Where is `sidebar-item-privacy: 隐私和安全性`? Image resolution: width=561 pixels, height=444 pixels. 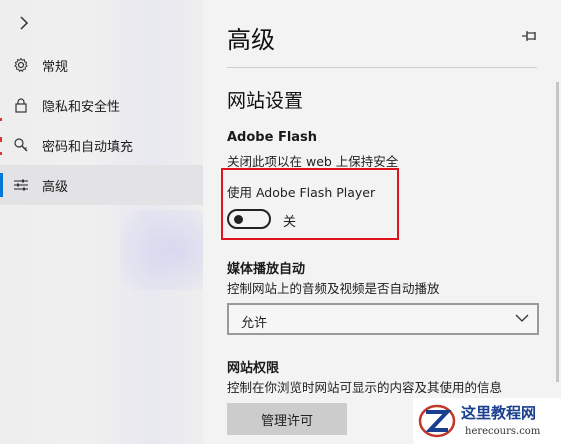 sidebar-item-privacy: 隐私和安全性 is located at coordinates (101, 105).